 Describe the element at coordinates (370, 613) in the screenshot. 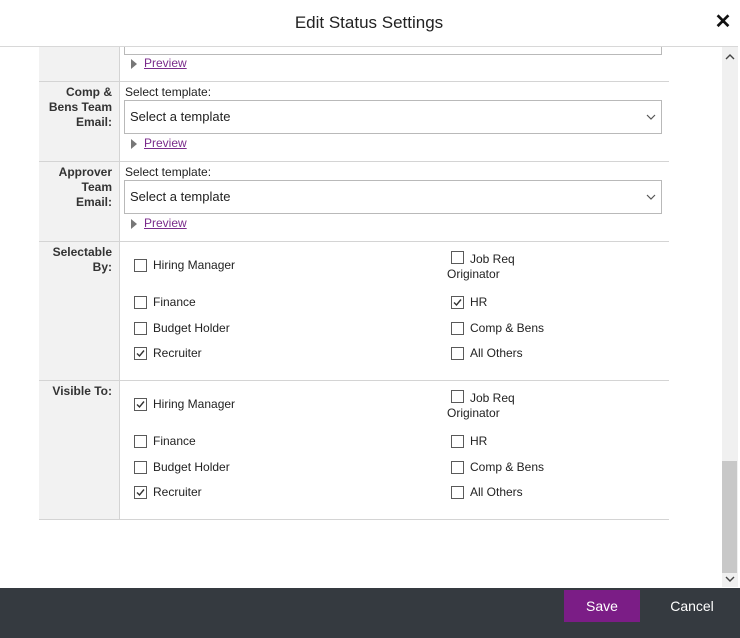

I see `dialog-footer: Save Cancel` at that location.